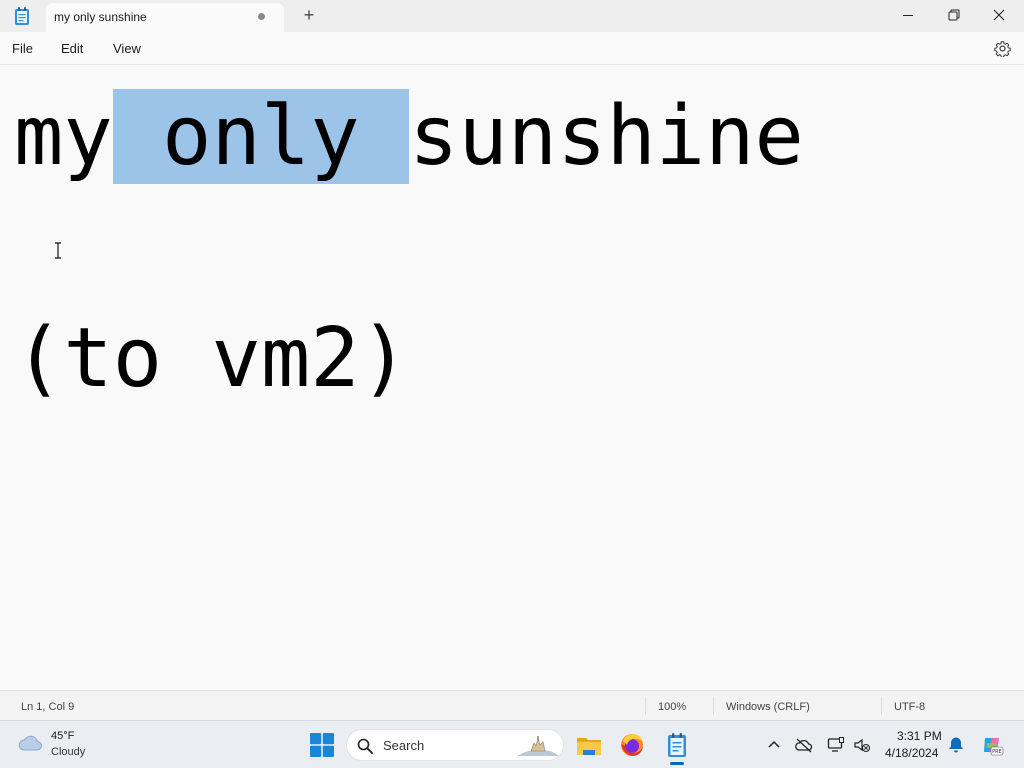  What do you see at coordinates (1002, 48) in the screenshot?
I see `gear-icon` at bounding box center [1002, 48].